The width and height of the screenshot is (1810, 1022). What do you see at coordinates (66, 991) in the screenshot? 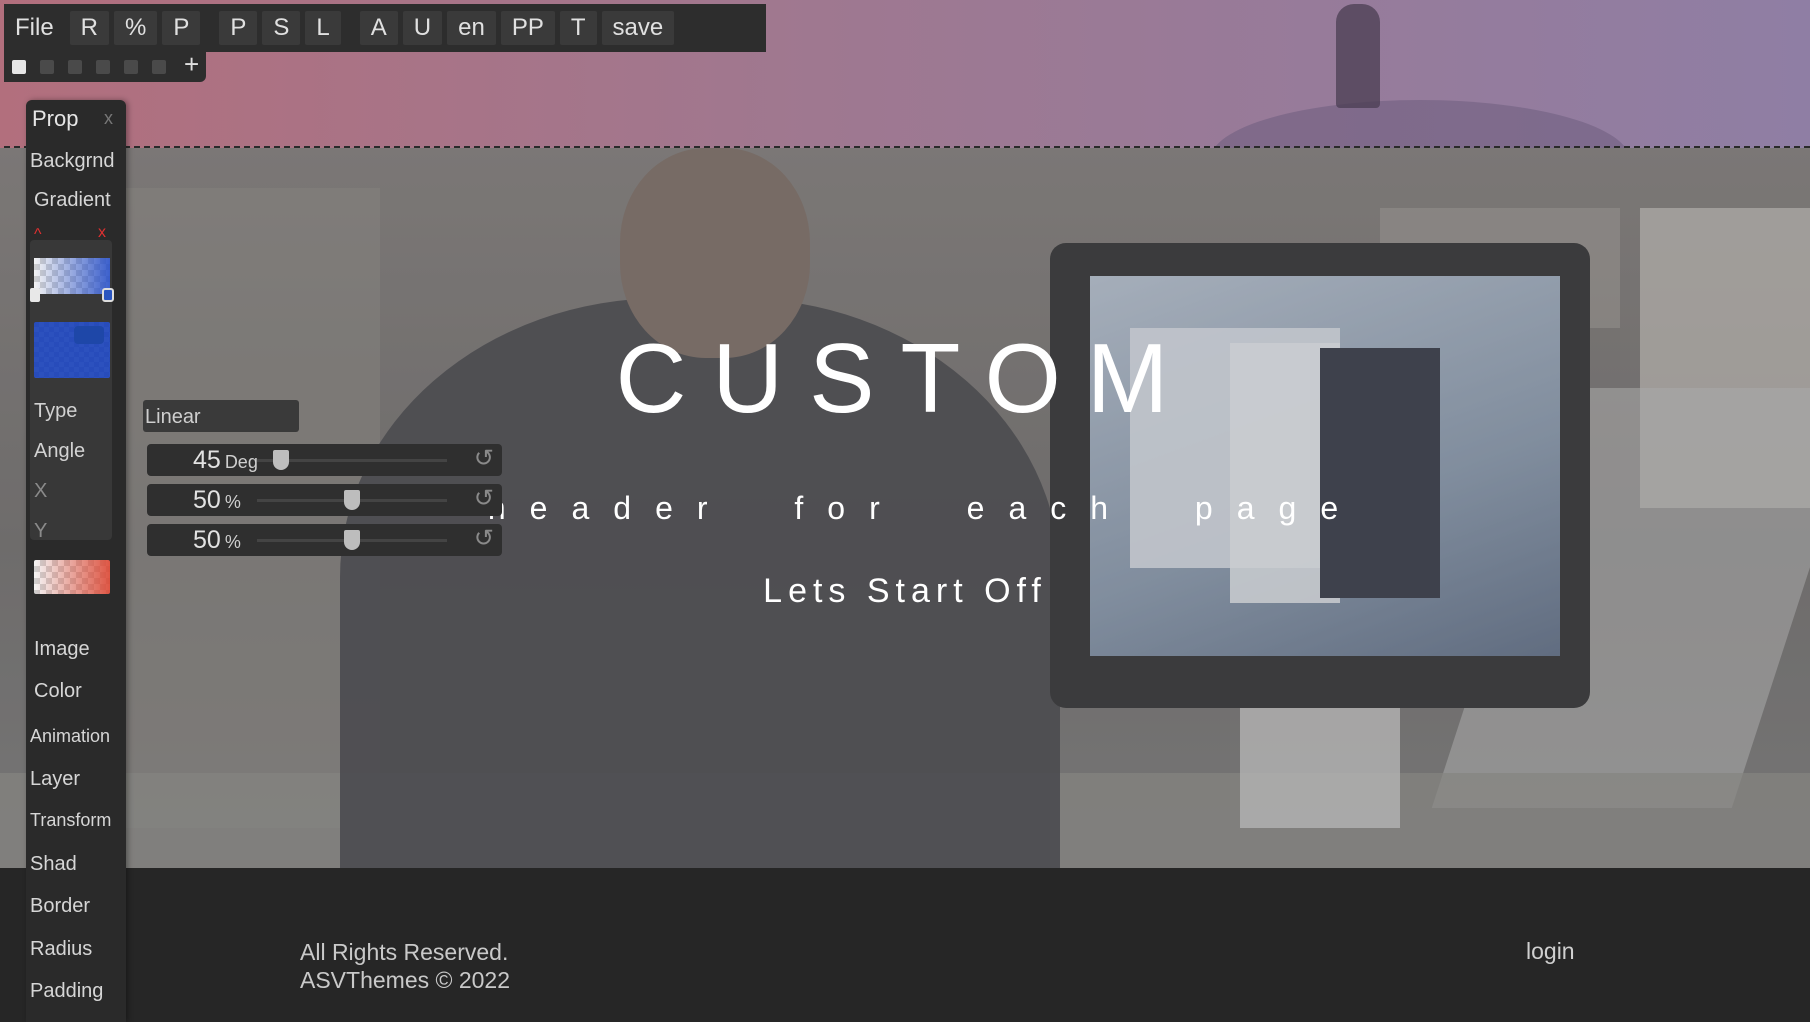
I see `panel-item-padding: Padding` at bounding box center [66, 991].